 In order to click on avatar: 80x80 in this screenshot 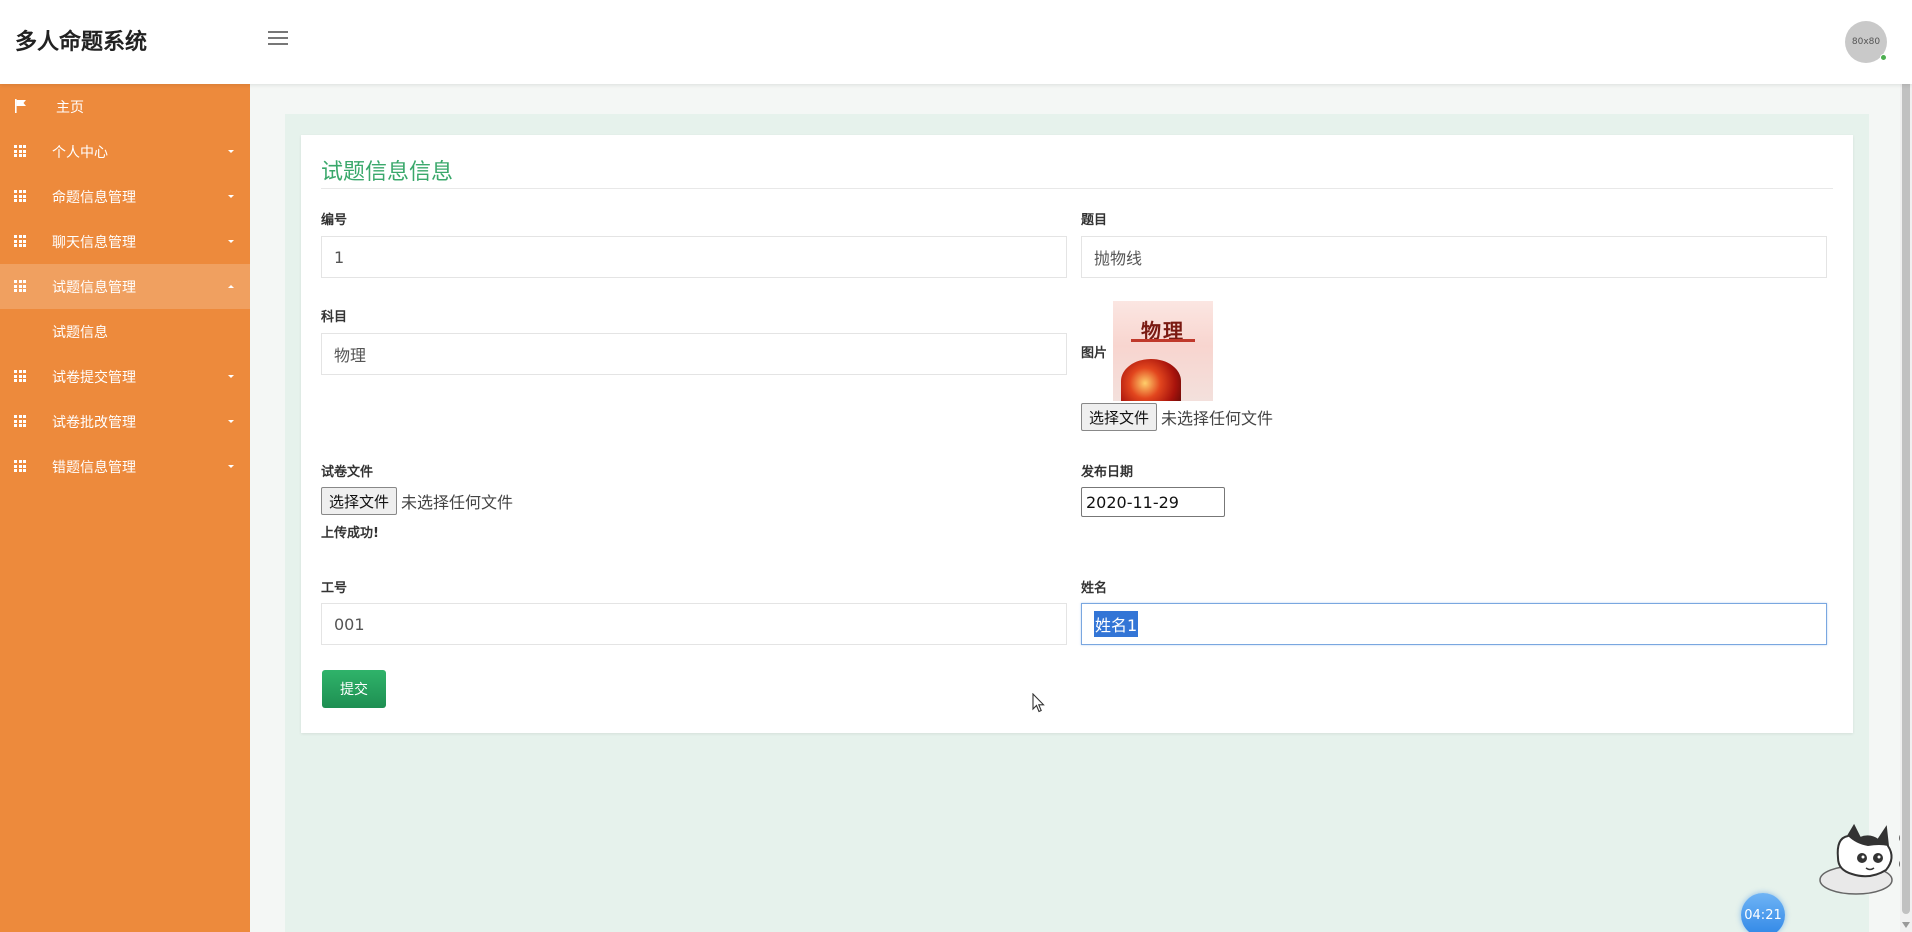, I will do `click(1866, 42)`.